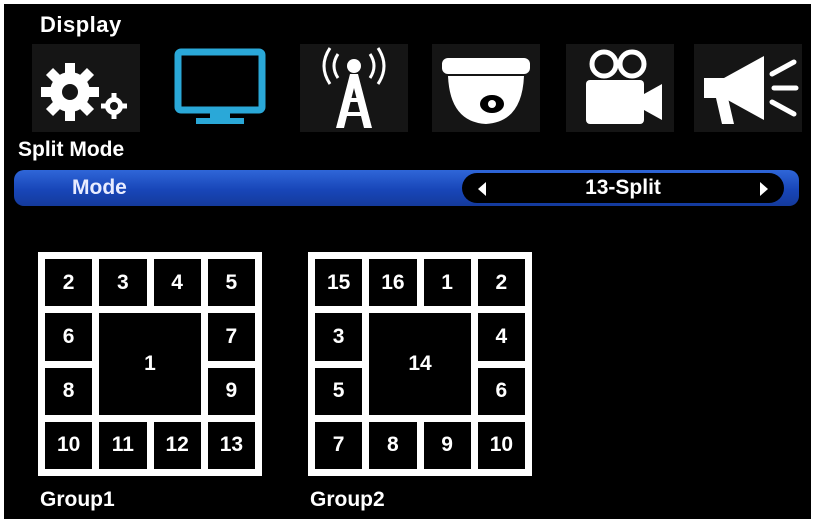  Describe the element at coordinates (764, 189) in the screenshot. I see `arrow-right-icon` at that location.